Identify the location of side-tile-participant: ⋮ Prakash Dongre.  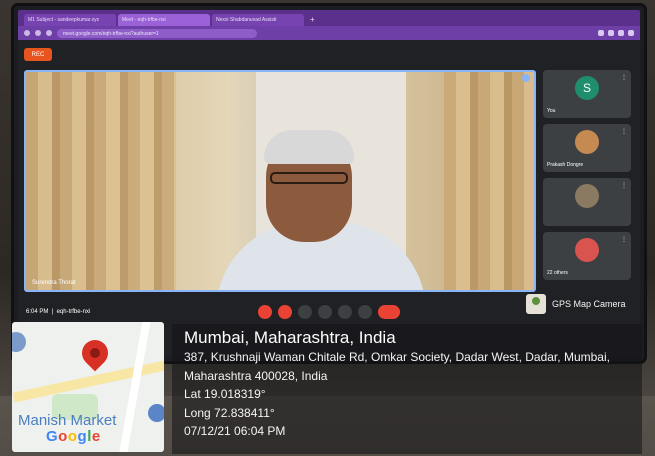
(587, 148).